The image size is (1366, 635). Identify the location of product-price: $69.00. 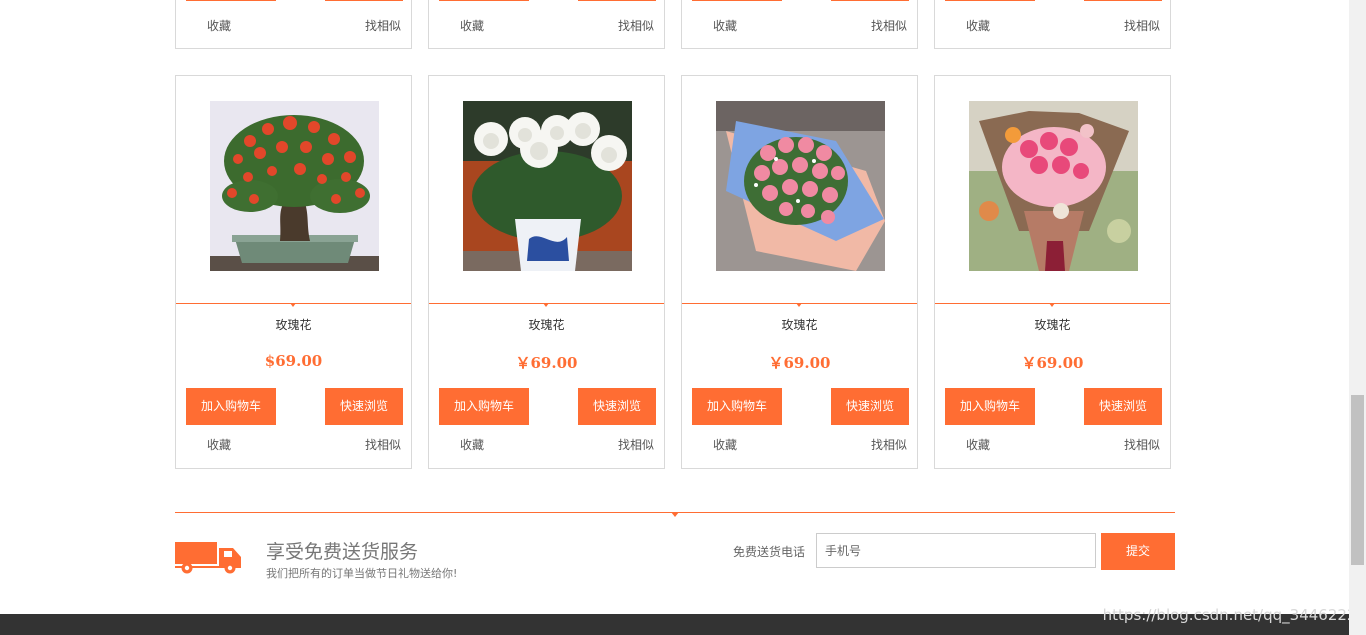
(293, 361).